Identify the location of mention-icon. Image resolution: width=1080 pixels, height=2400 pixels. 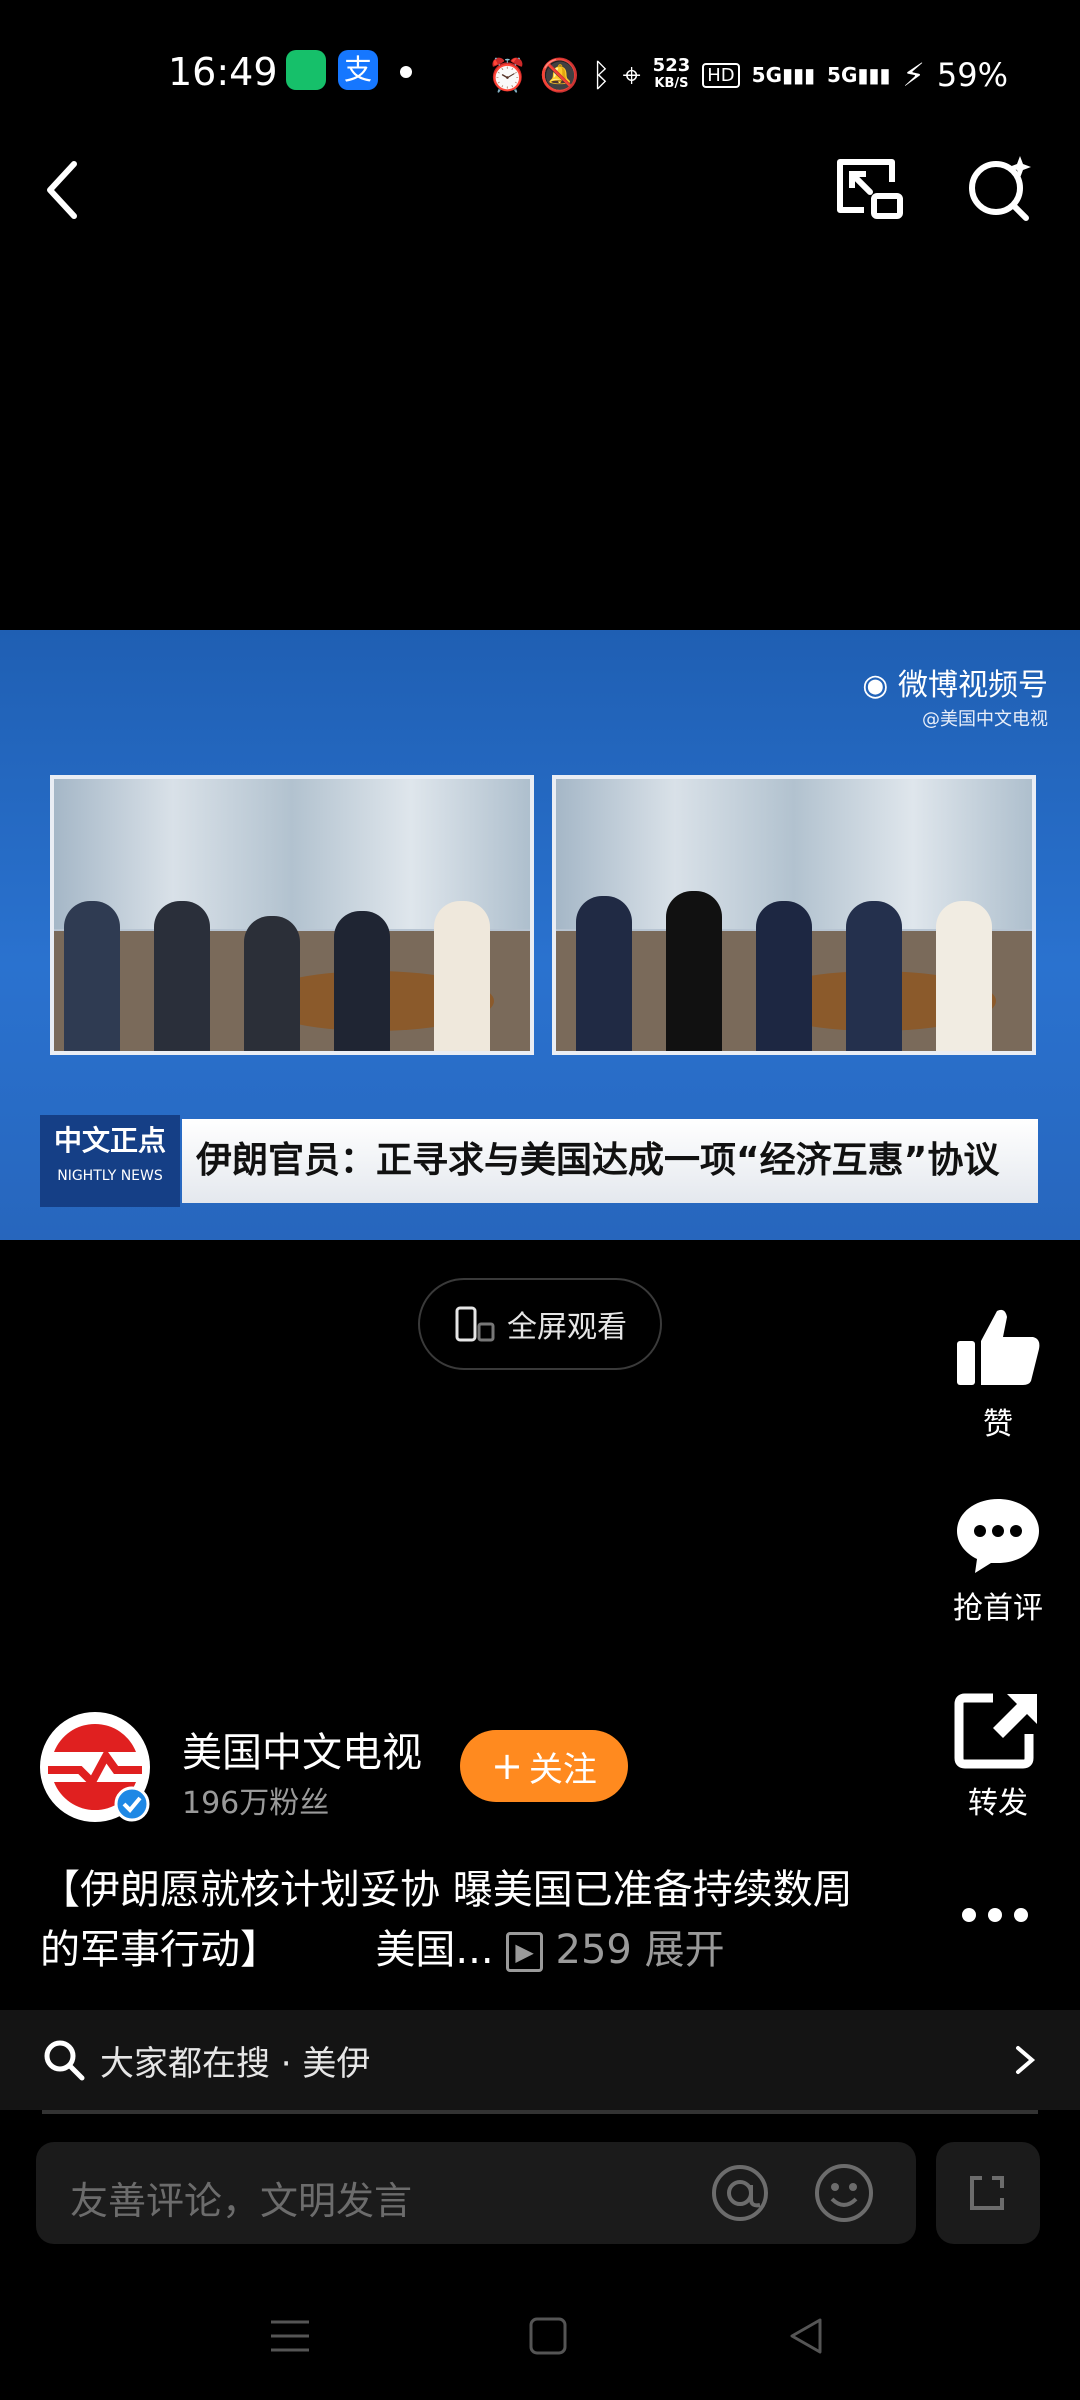
(740, 2193).